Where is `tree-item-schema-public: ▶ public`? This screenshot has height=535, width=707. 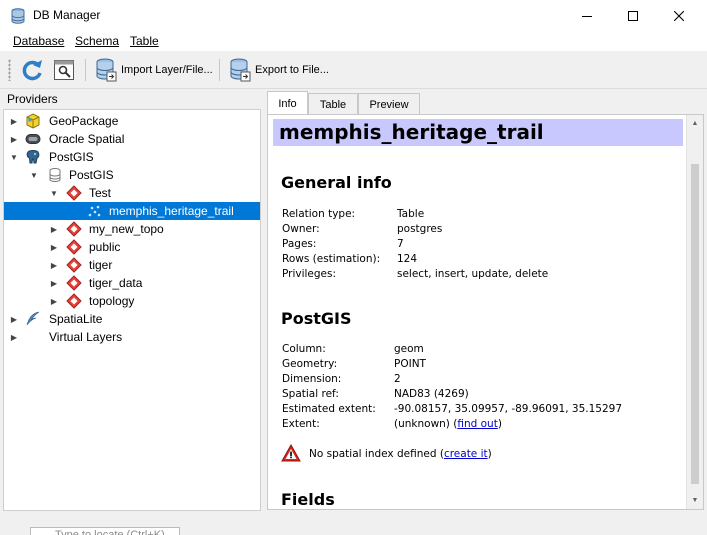 tree-item-schema-public: ▶ public is located at coordinates (132, 247).